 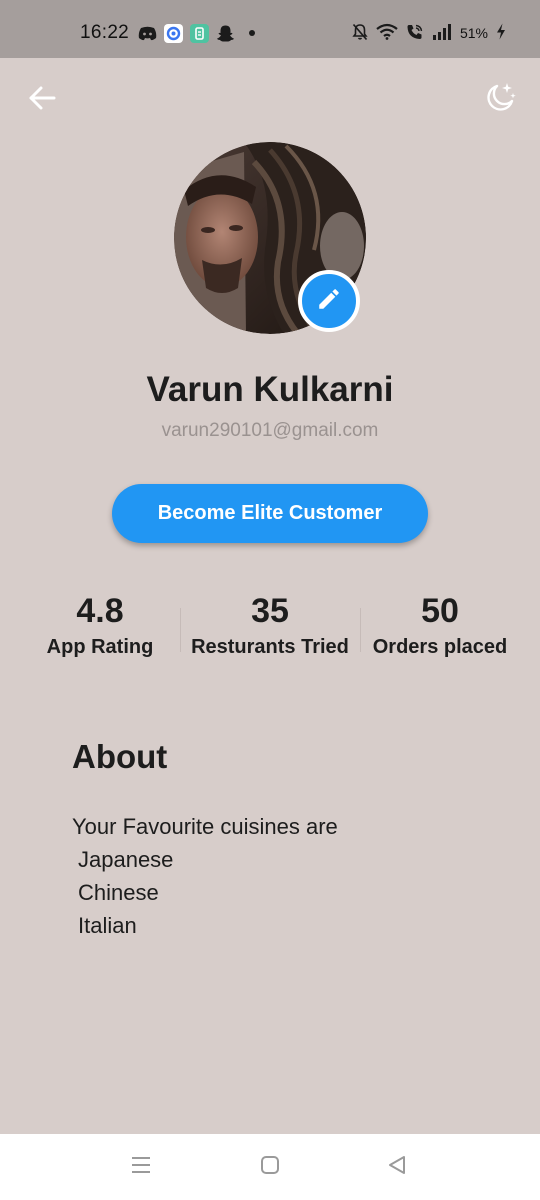 I want to click on system-back-button, so click(x=397, y=1167).